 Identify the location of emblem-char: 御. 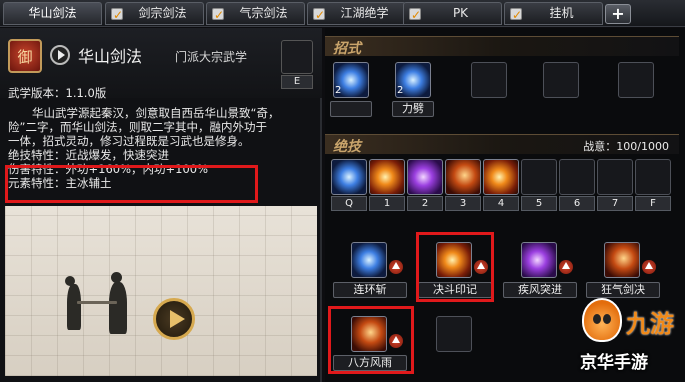
(25, 57).